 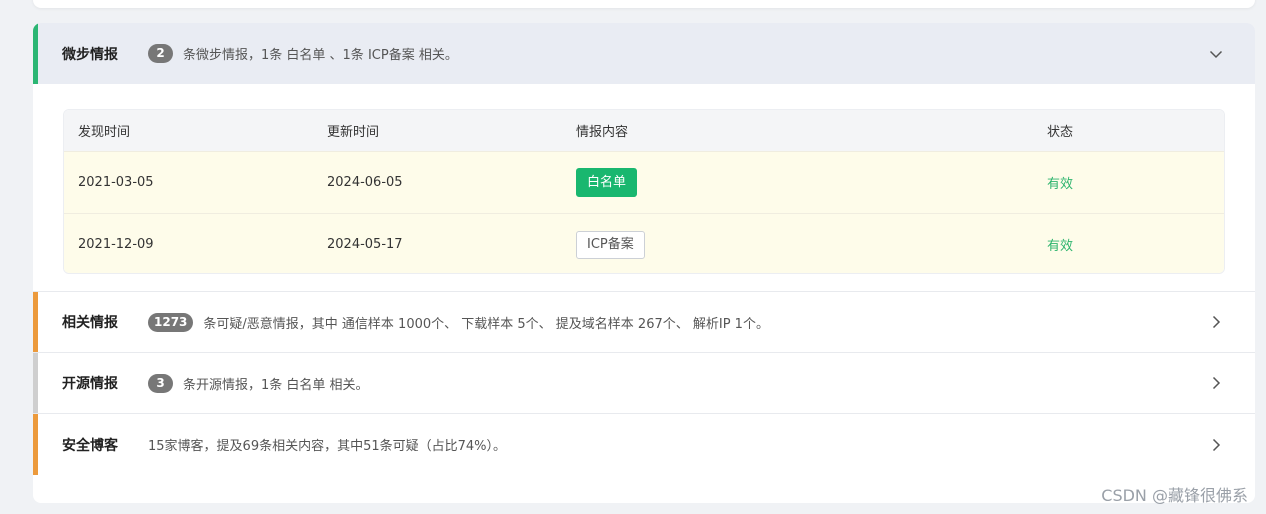 What do you see at coordinates (644, 4) in the screenshot?
I see `previous-card-edge` at bounding box center [644, 4].